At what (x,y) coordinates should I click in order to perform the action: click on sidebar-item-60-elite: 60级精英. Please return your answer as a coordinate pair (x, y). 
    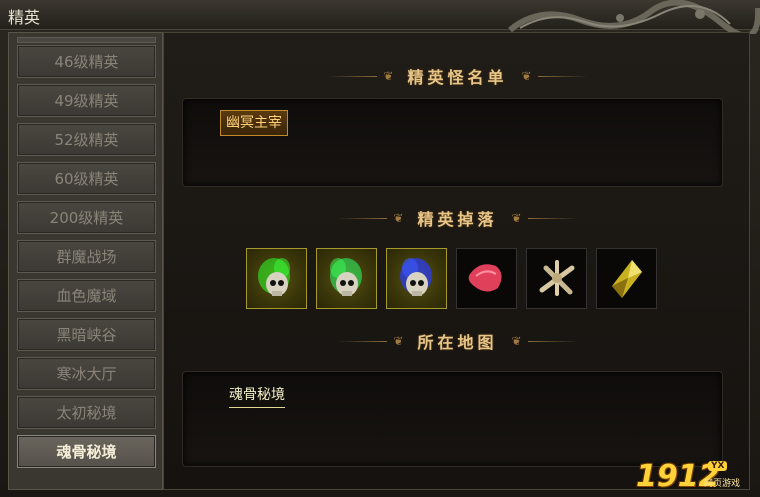
    Looking at the image, I should click on (86, 178).